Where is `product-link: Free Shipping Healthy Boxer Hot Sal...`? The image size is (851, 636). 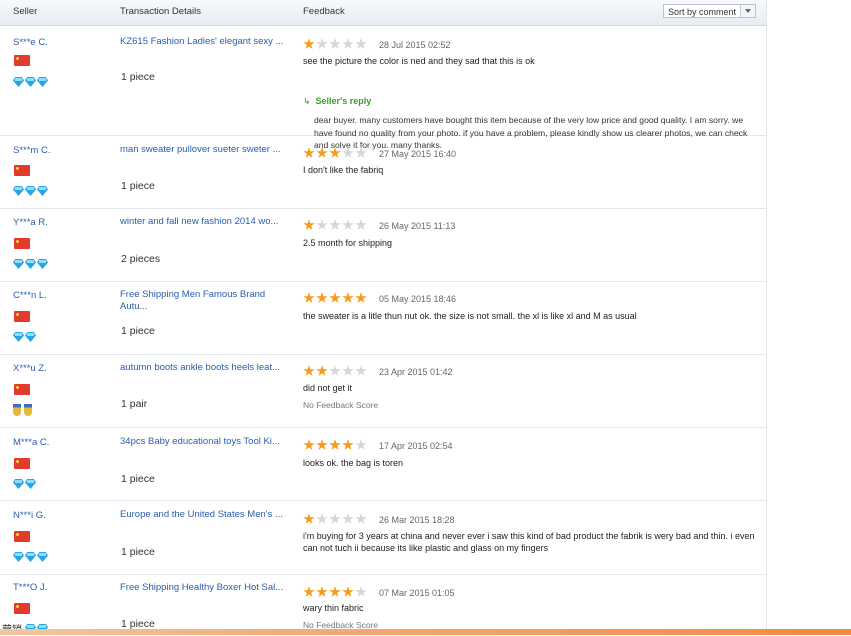 product-link: Free Shipping Healthy Boxer Hot Sal... is located at coordinates (205, 588).